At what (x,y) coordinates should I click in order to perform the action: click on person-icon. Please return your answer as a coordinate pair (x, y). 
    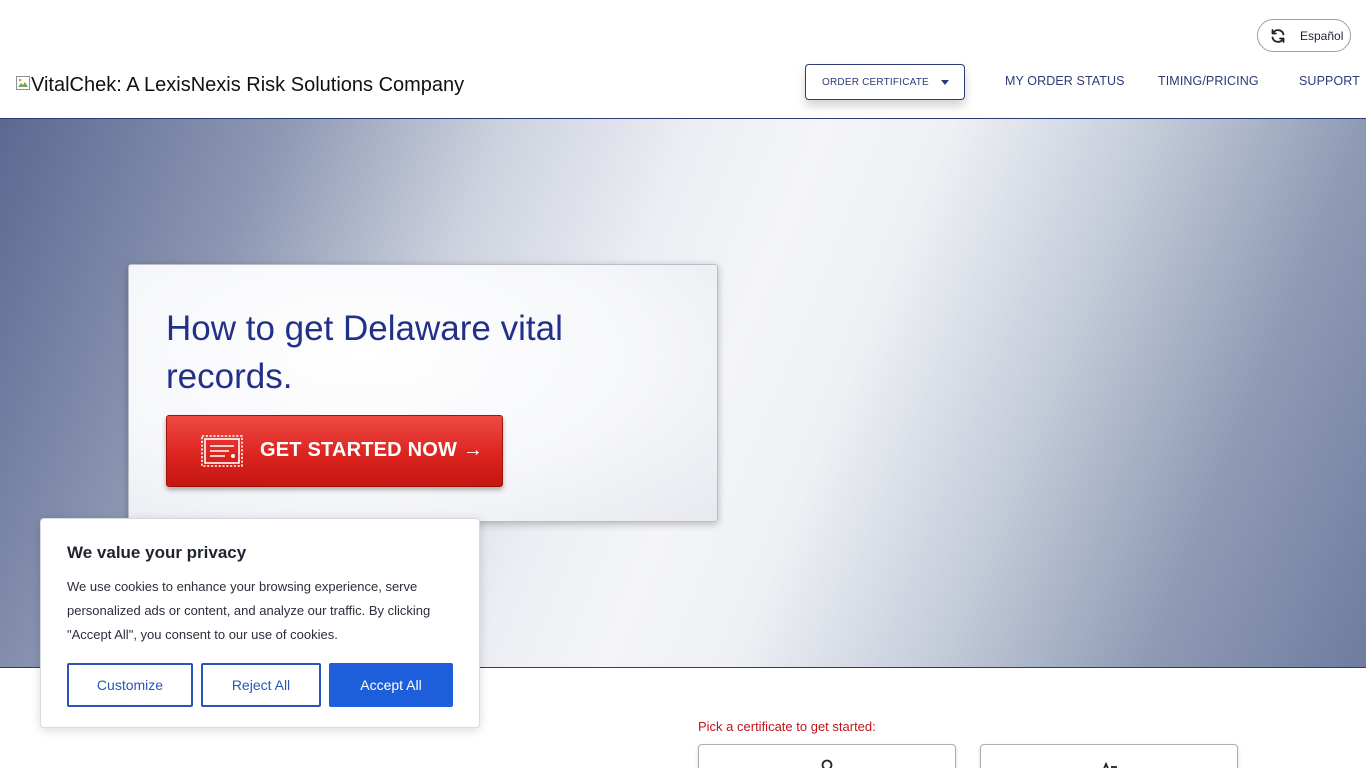
    Looking at the image, I should click on (827, 763).